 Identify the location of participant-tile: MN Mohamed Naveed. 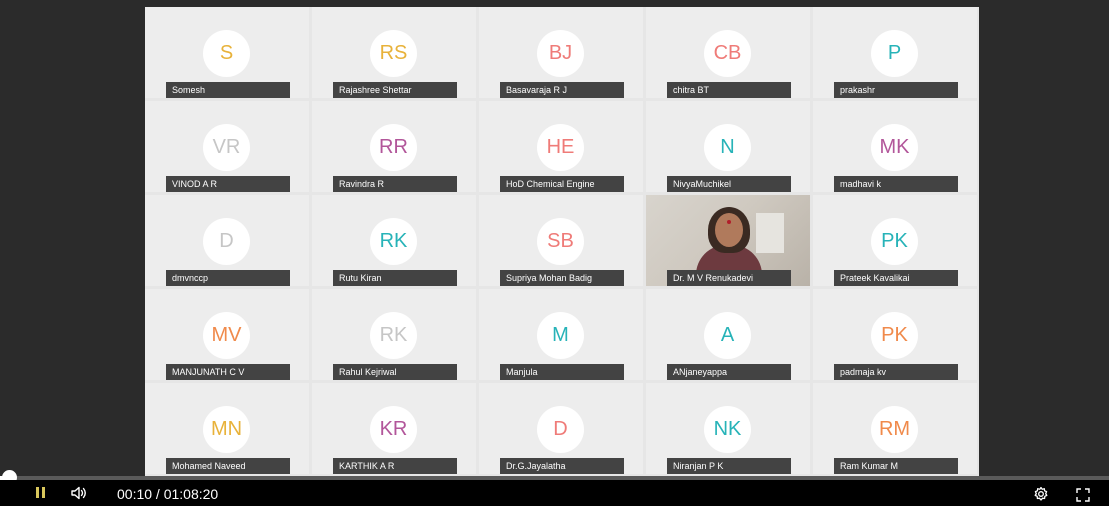
(227, 428).